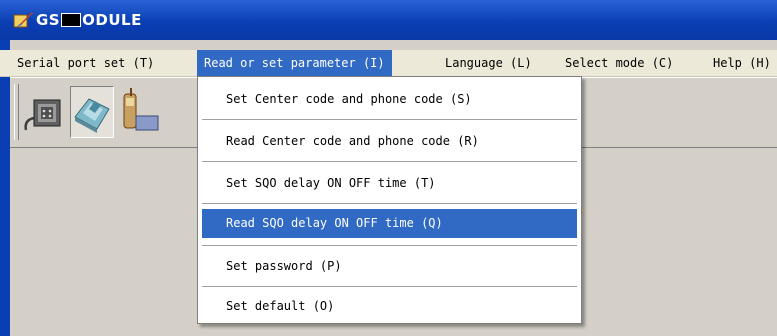 Image resolution: width=777 pixels, height=336 pixels. I want to click on phone-icon, so click(138, 114).